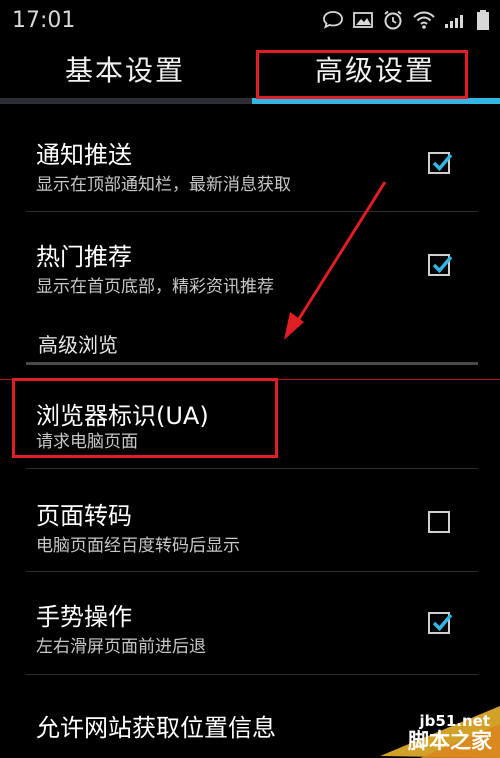 This screenshot has height=758, width=500. I want to click on page-transcode-checkbox, so click(439, 522).